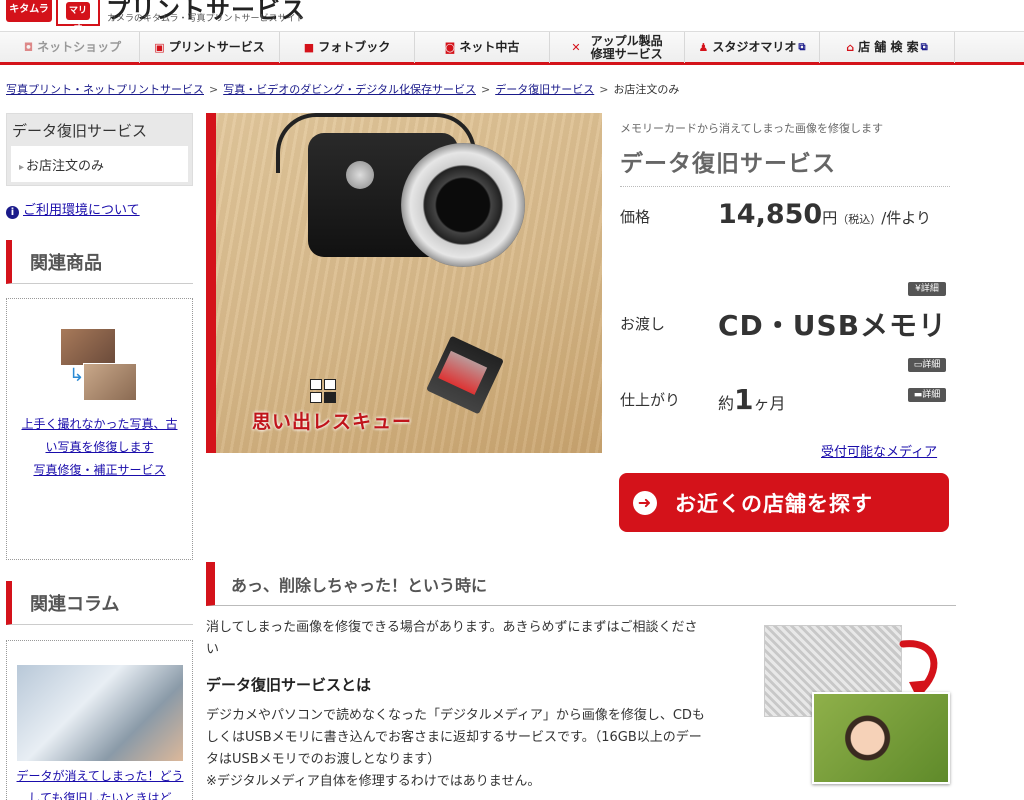  Describe the element at coordinates (159, 47) in the screenshot. I see `print-icon: ▣` at that location.